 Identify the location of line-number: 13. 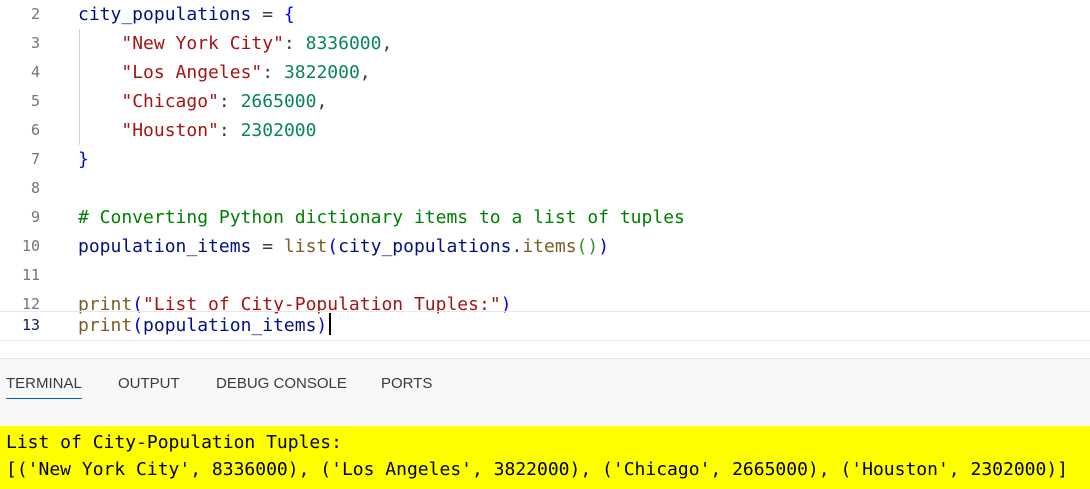
(30, 325).